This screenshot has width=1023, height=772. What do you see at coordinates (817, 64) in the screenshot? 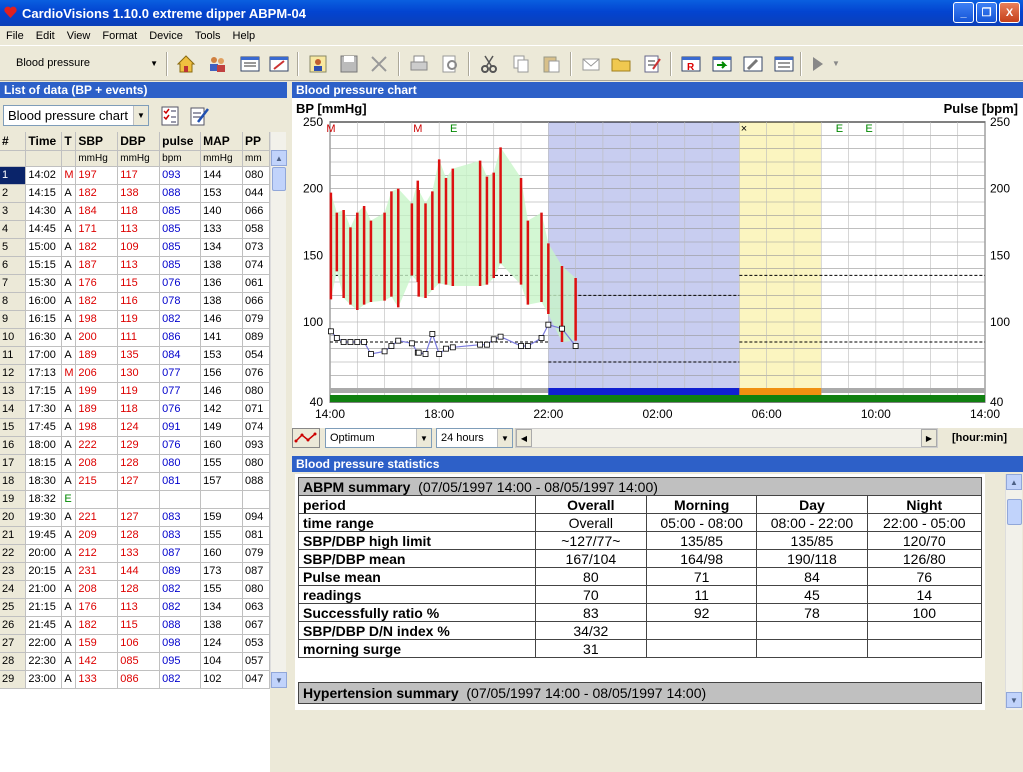
I see `run-button` at bounding box center [817, 64].